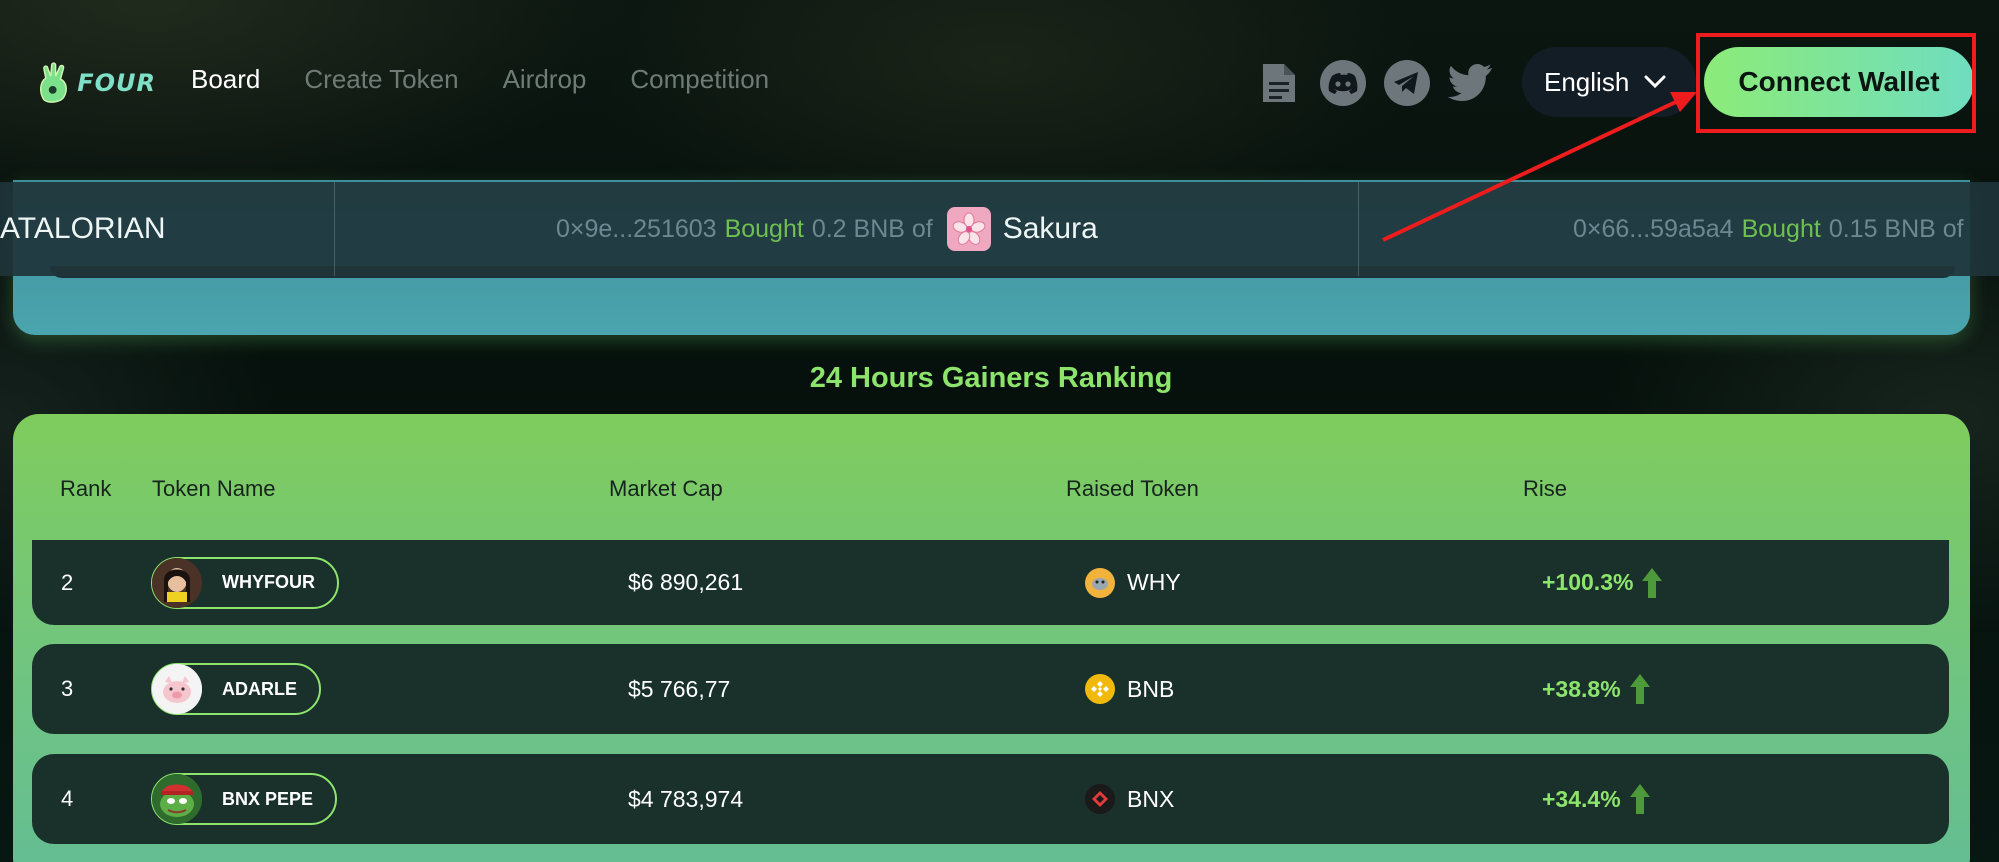 This screenshot has height=862, width=1999. I want to click on raised-token-cell: BNX, so click(1129, 799).